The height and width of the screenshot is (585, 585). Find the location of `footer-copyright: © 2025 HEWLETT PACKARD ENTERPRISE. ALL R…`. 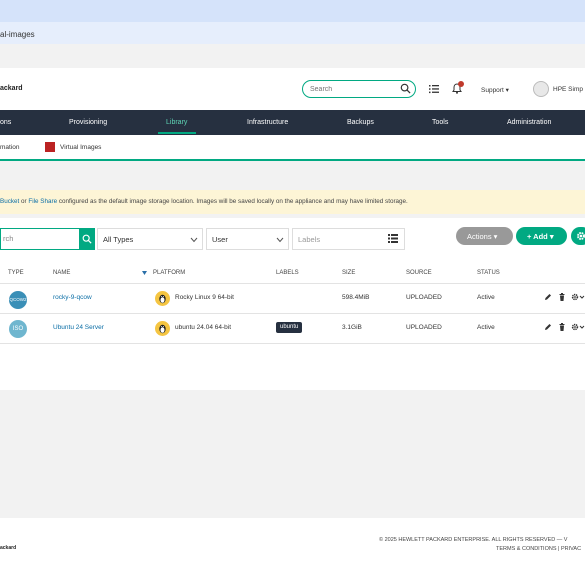

footer-copyright: © 2025 HEWLETT PACKARD ENTERPRISE. ALL R… is located at coordinates (473, 540).